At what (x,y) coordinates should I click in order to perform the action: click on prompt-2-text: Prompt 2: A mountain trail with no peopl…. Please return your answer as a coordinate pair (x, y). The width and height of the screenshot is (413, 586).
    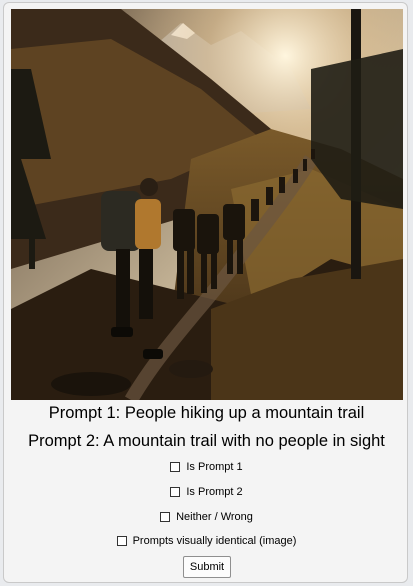
    Looking at the image, I should click on (206, 441).